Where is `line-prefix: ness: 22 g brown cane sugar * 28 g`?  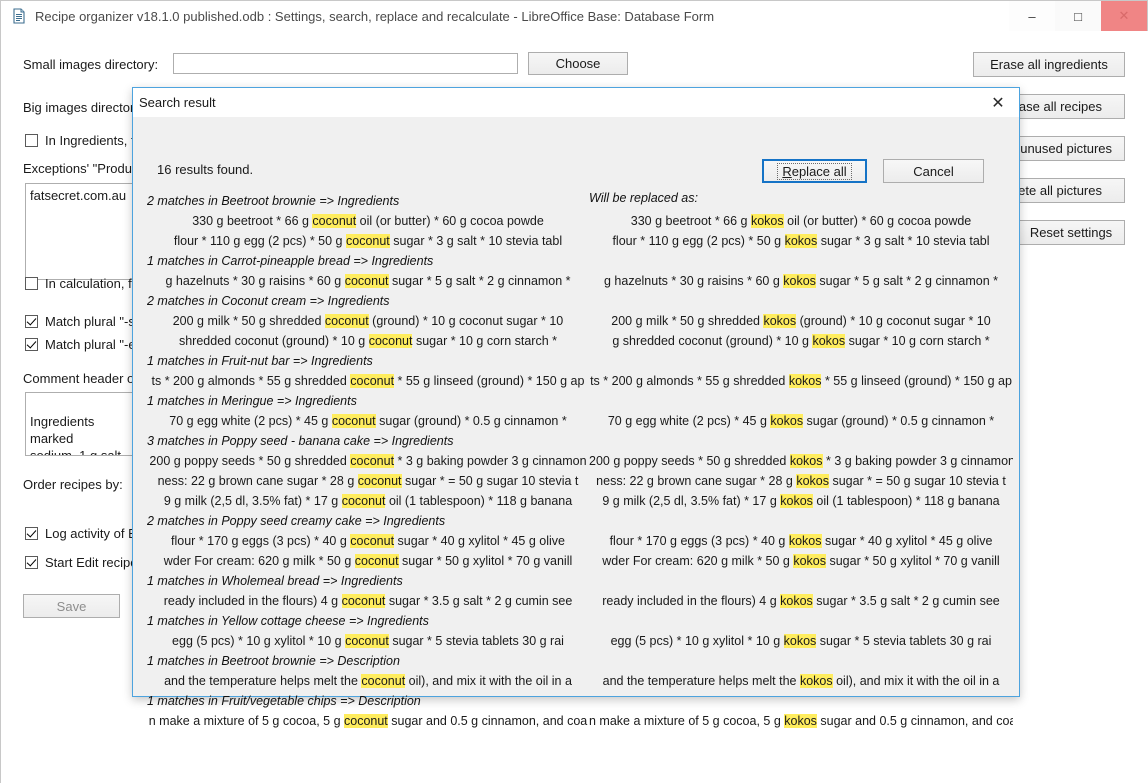 line-prefix: ness: 22 g brown cane sugar * 28 g is located at coordinates (696, 481).